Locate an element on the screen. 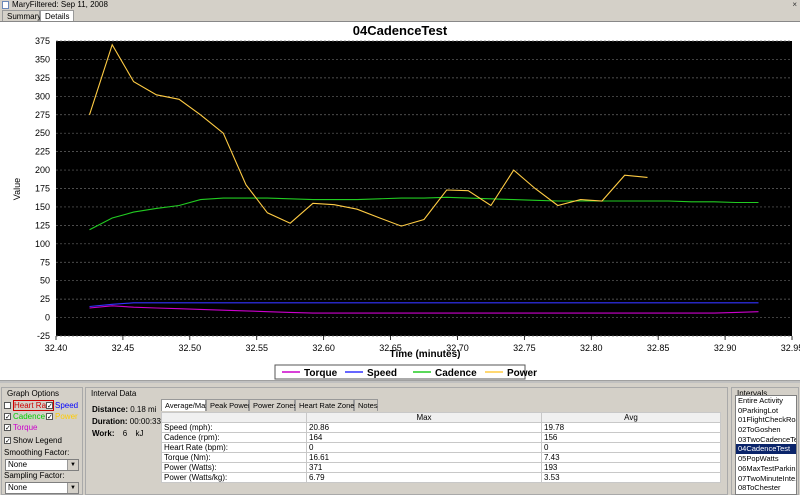  table-row: Power (Watts/kg): 6.79 3.53 is located at coordinates (441, 477).